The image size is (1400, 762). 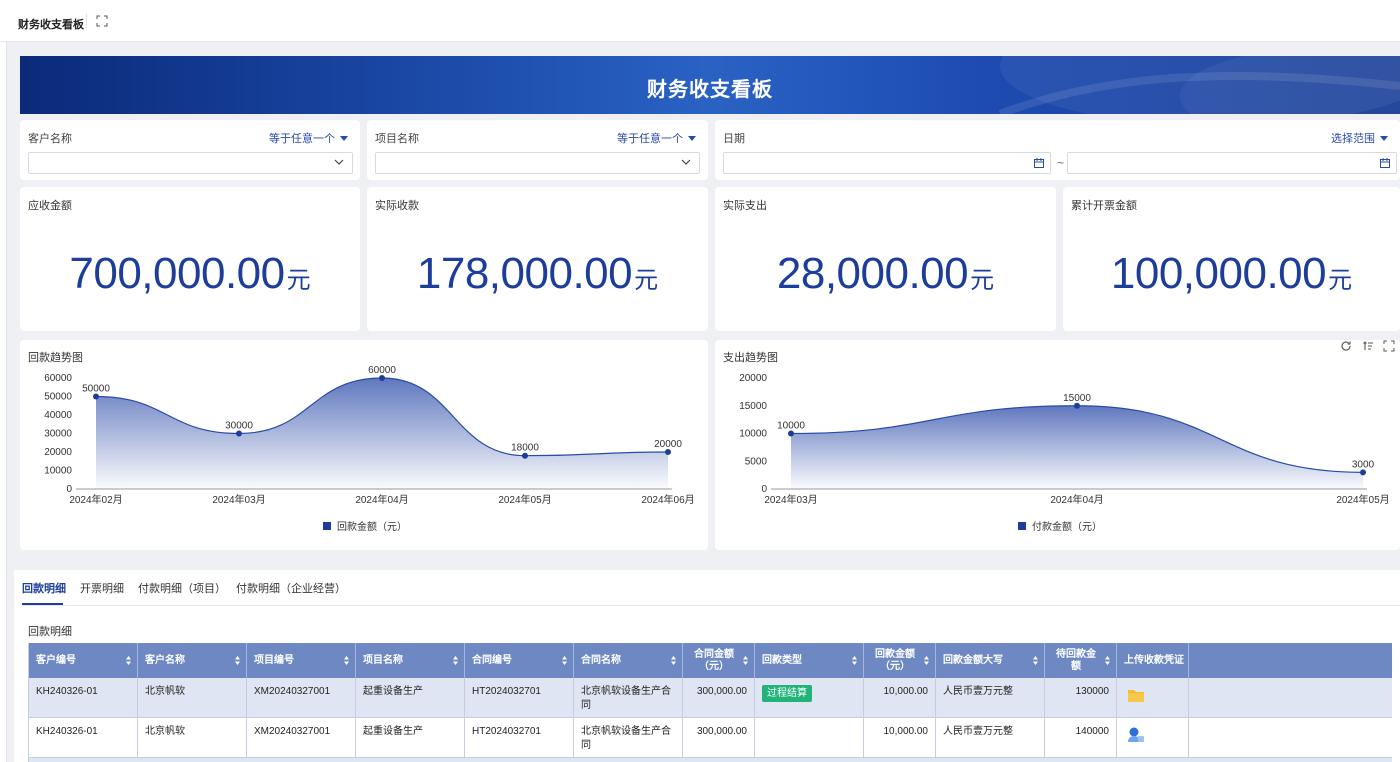 I want to click on y-tick-label: 10000, so click(x=753, y=434).